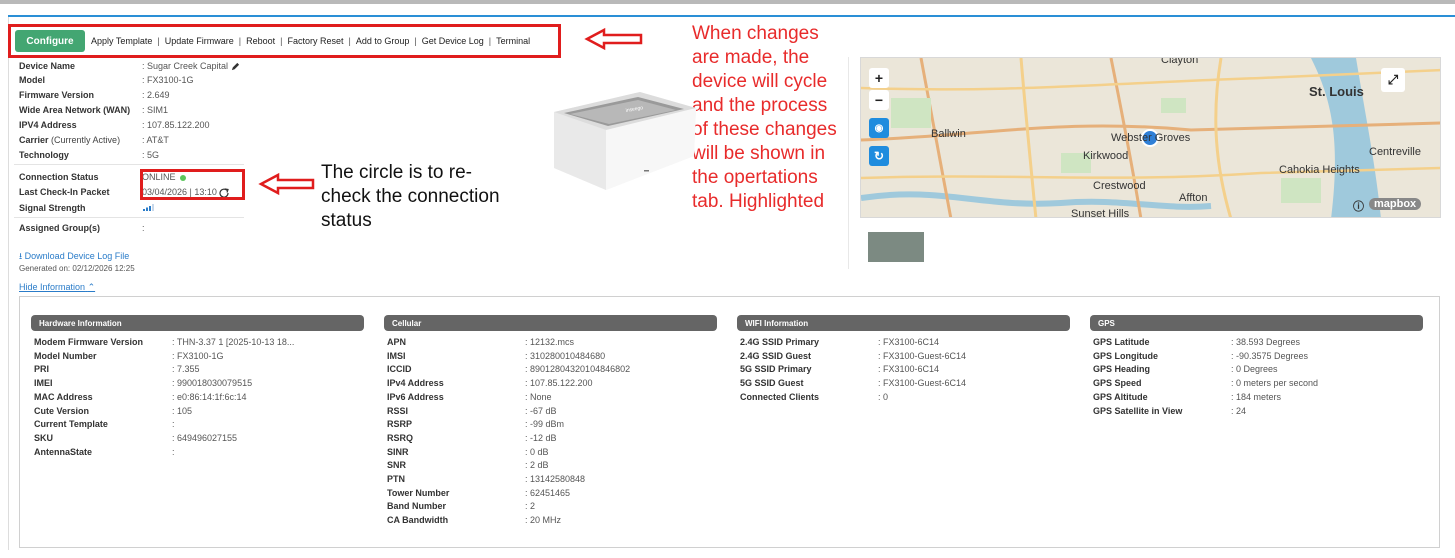  I want to click on mapbox-attribution: mapbox, so click(1395, 204).